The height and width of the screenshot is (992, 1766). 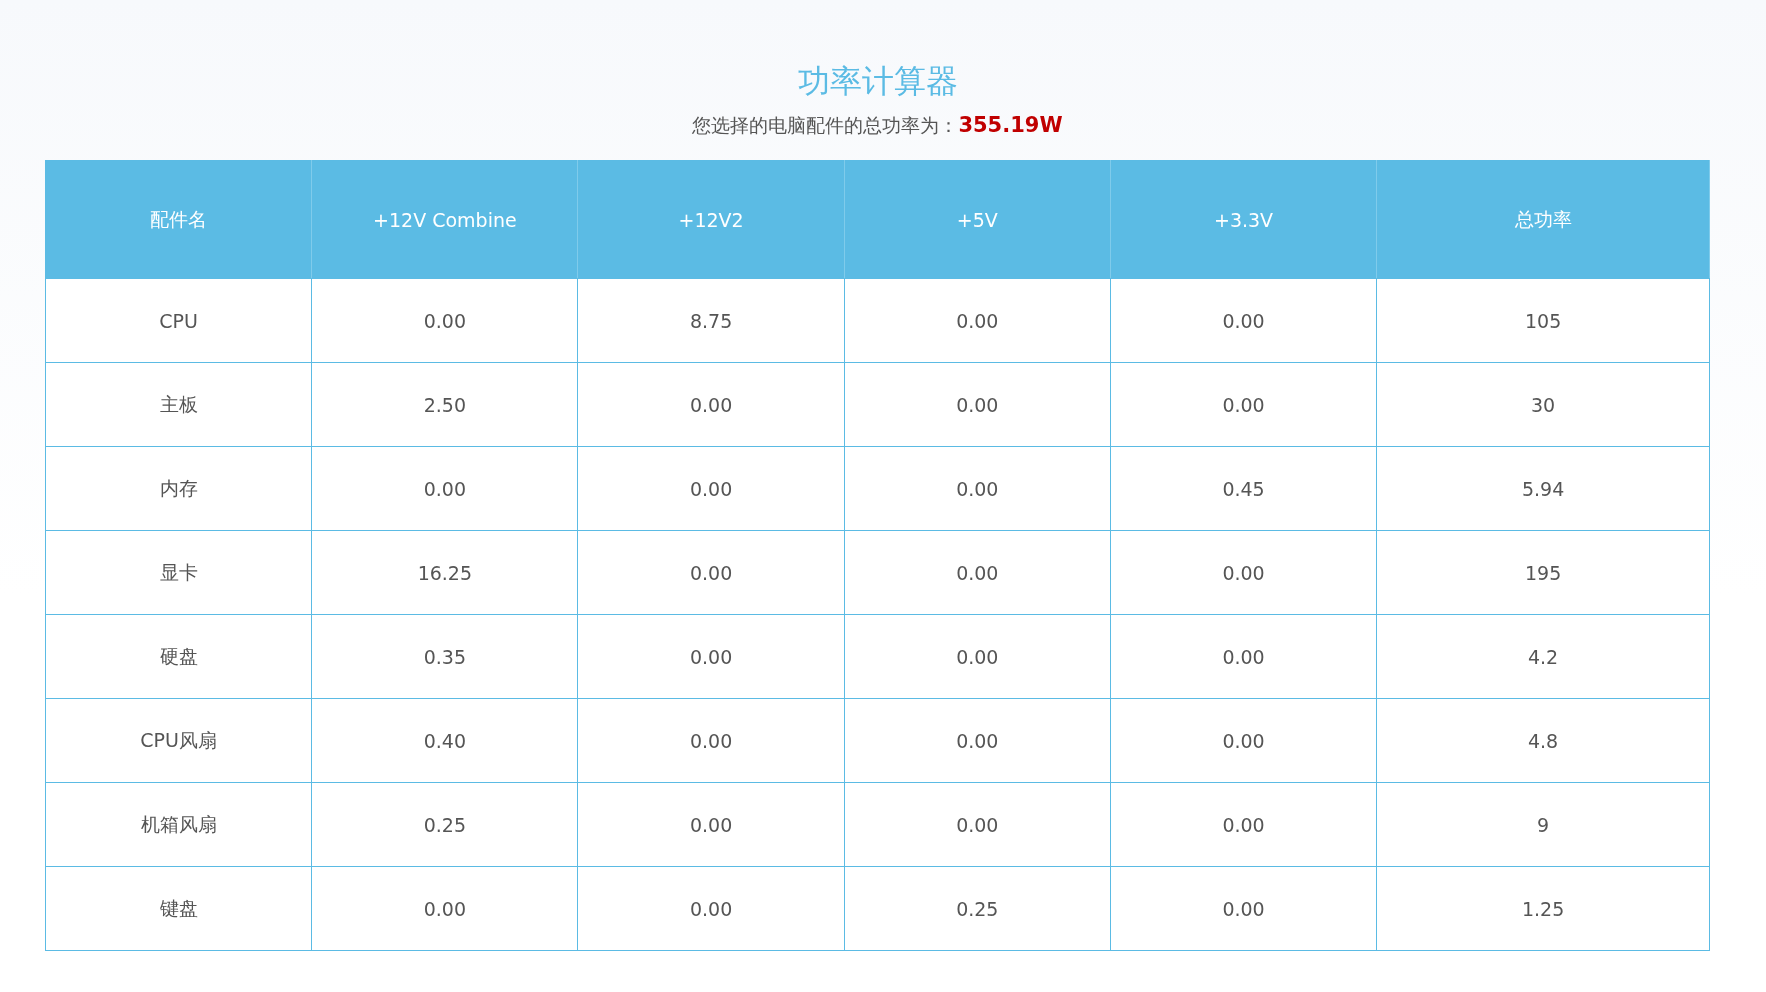 What do you see at coordinates (1243, 219) in the screenshot?
I see `column-header: +3.3V` at bounding box center [1243, 219].